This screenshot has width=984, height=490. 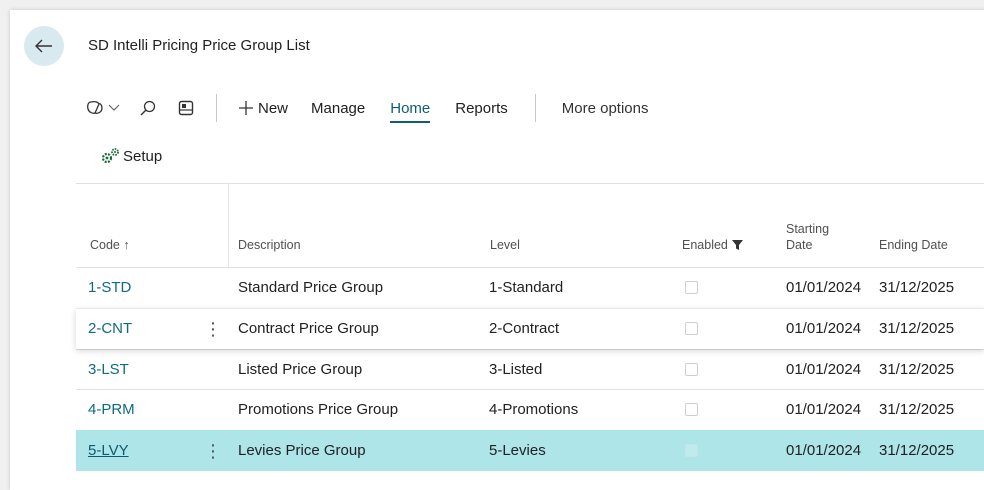 I want to click on column-divider, so click(x=228, y=225).